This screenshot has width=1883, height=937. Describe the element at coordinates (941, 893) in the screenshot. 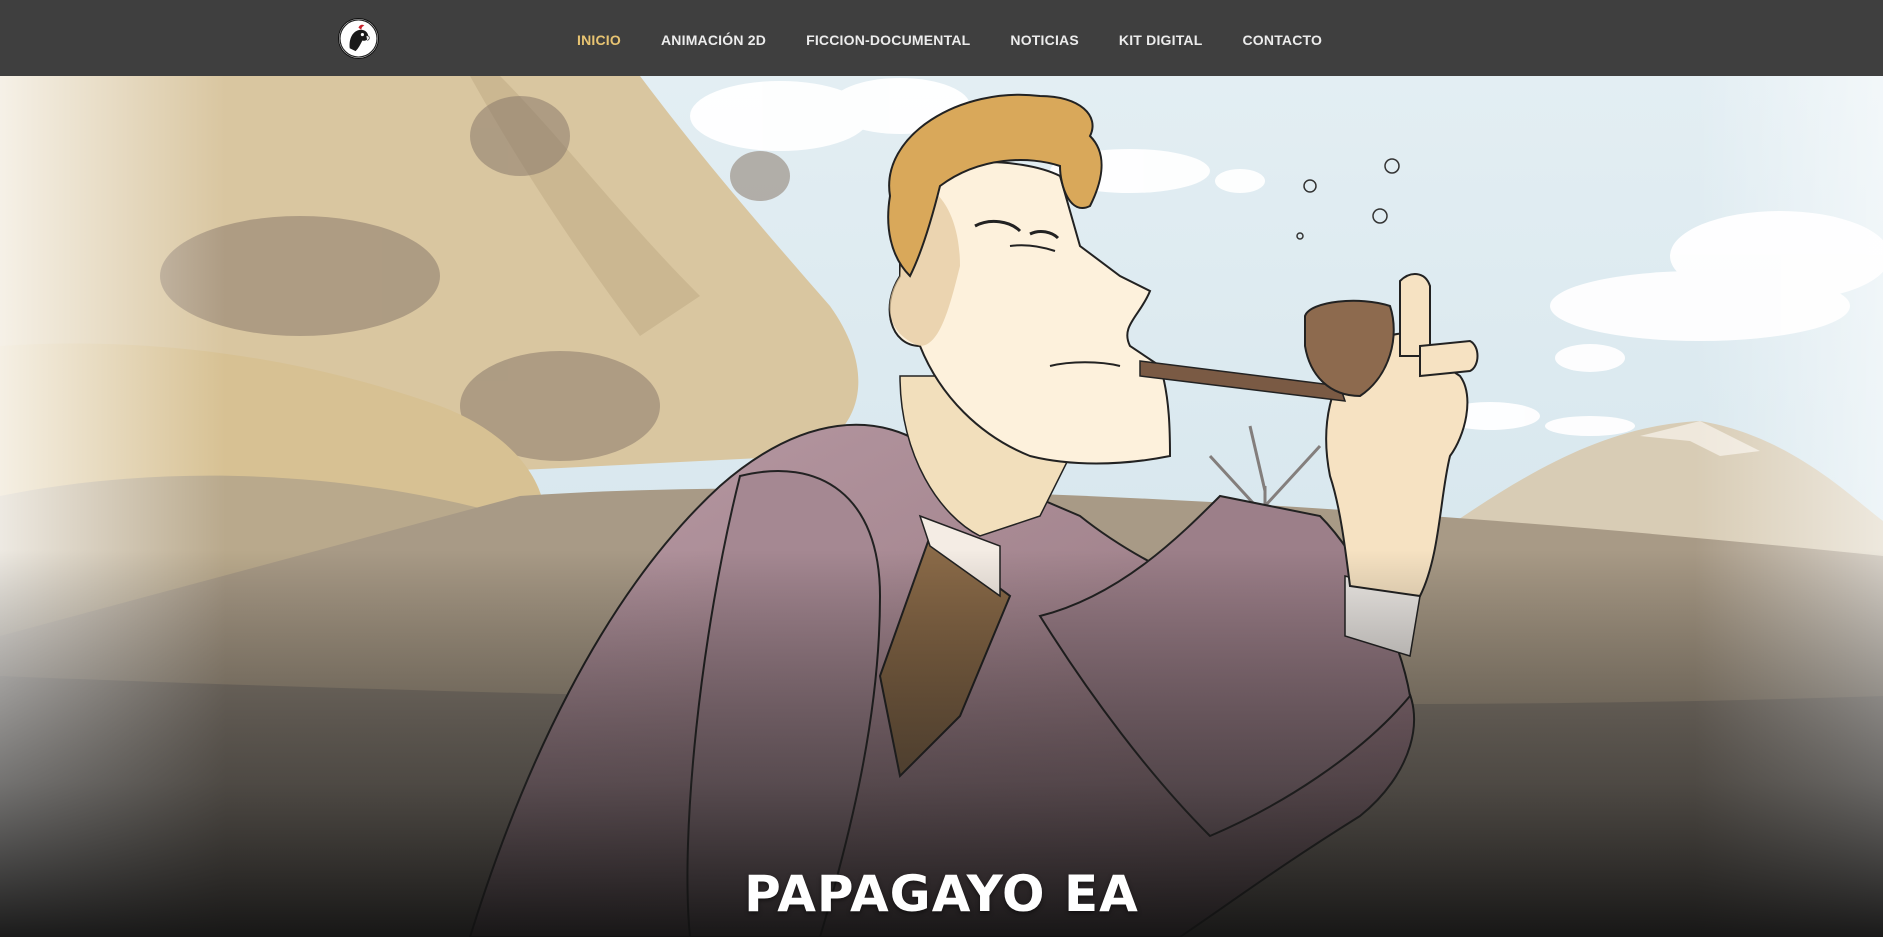

I see `hero-title: PAPAGAYO EA` at that location.